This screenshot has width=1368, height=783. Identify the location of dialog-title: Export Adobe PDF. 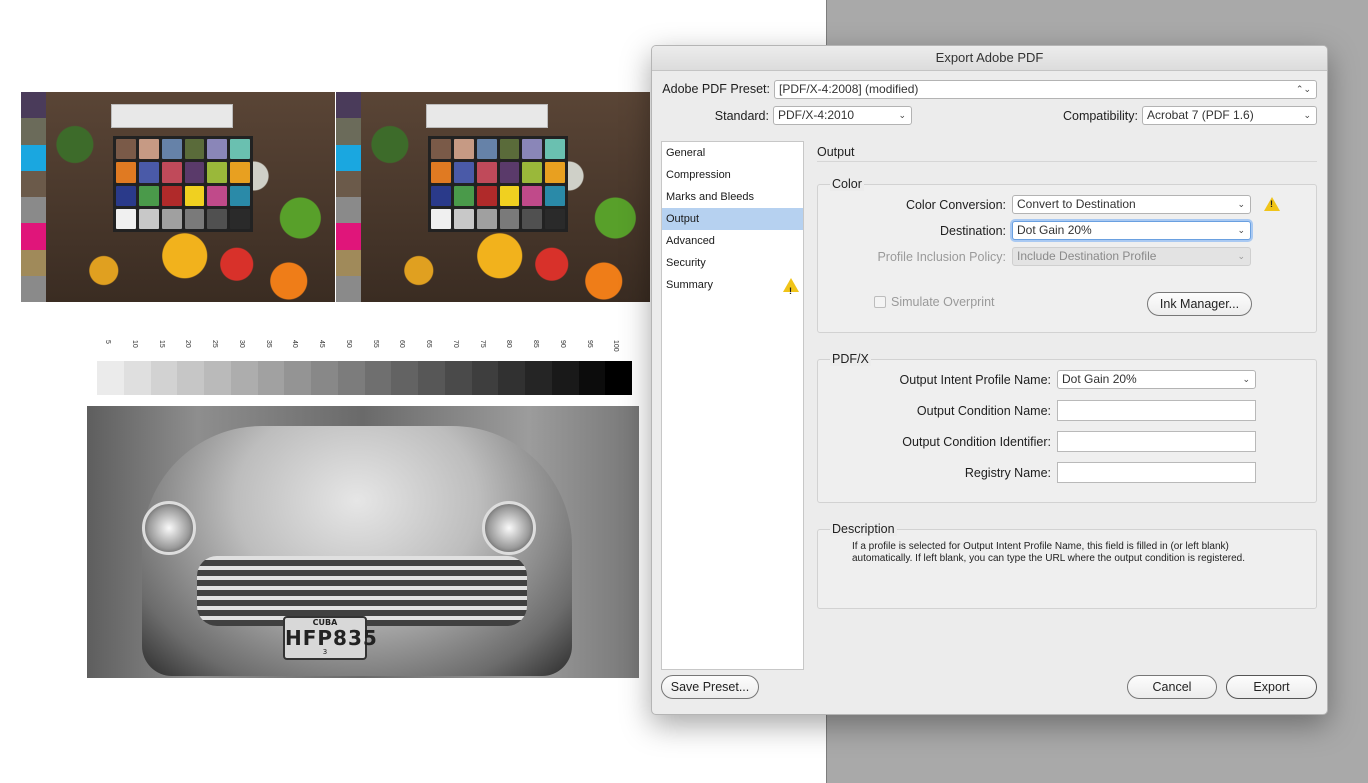
(989, 58).